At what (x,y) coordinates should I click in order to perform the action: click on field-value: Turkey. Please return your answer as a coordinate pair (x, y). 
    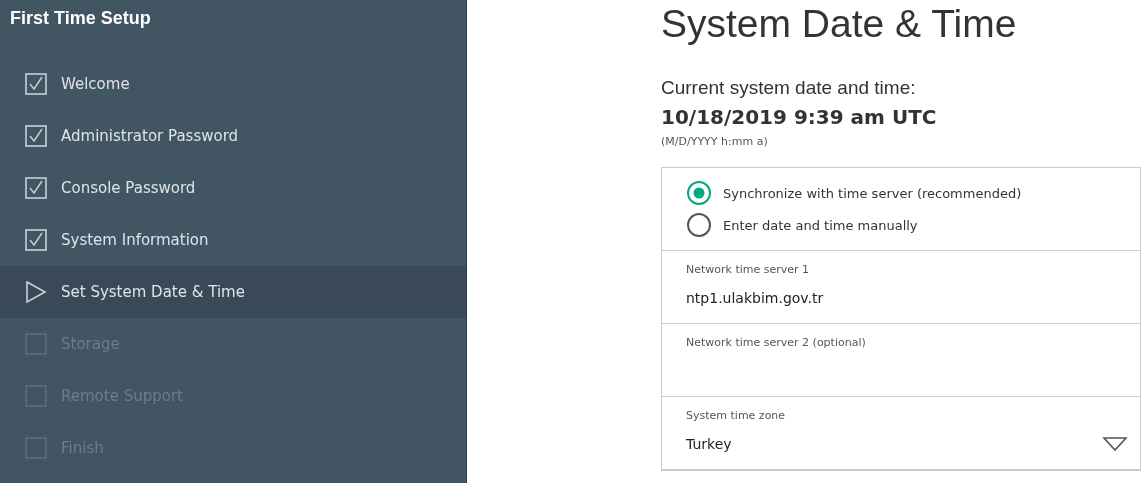
    Looking at the image, I should click on (709, 444).